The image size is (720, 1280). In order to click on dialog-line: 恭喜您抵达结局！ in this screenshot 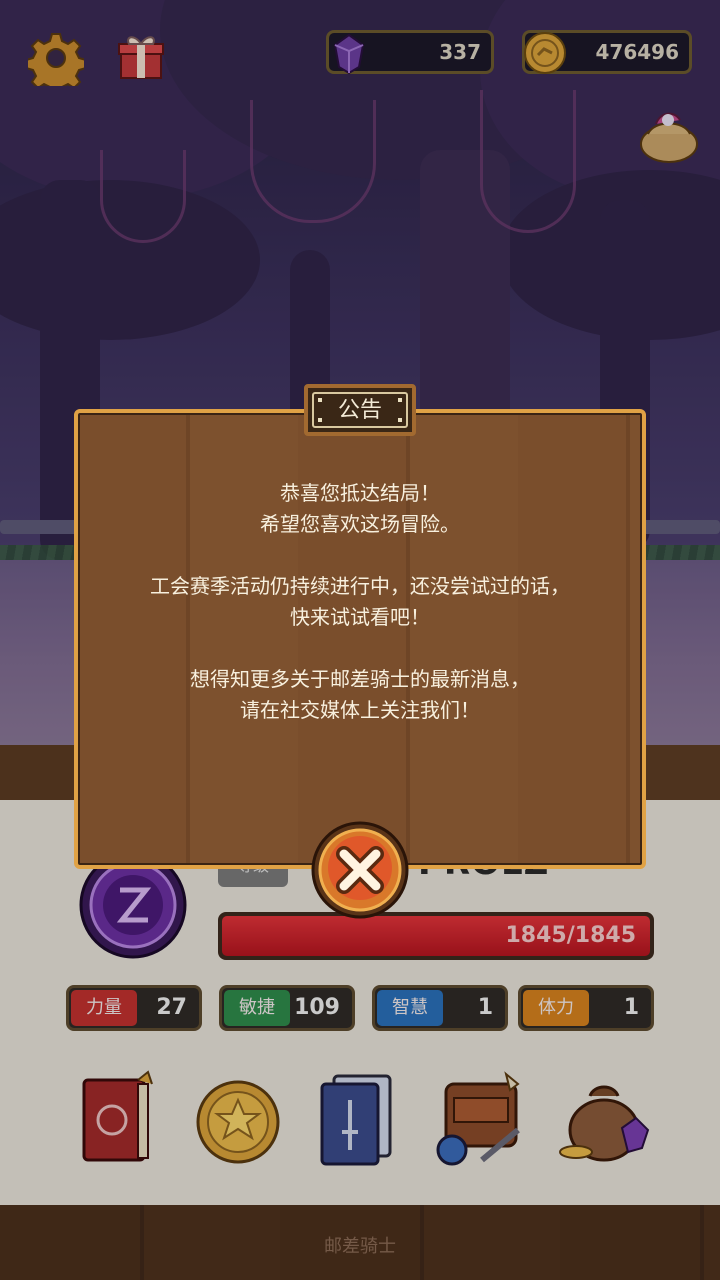, I will do `click(360, 493)`.